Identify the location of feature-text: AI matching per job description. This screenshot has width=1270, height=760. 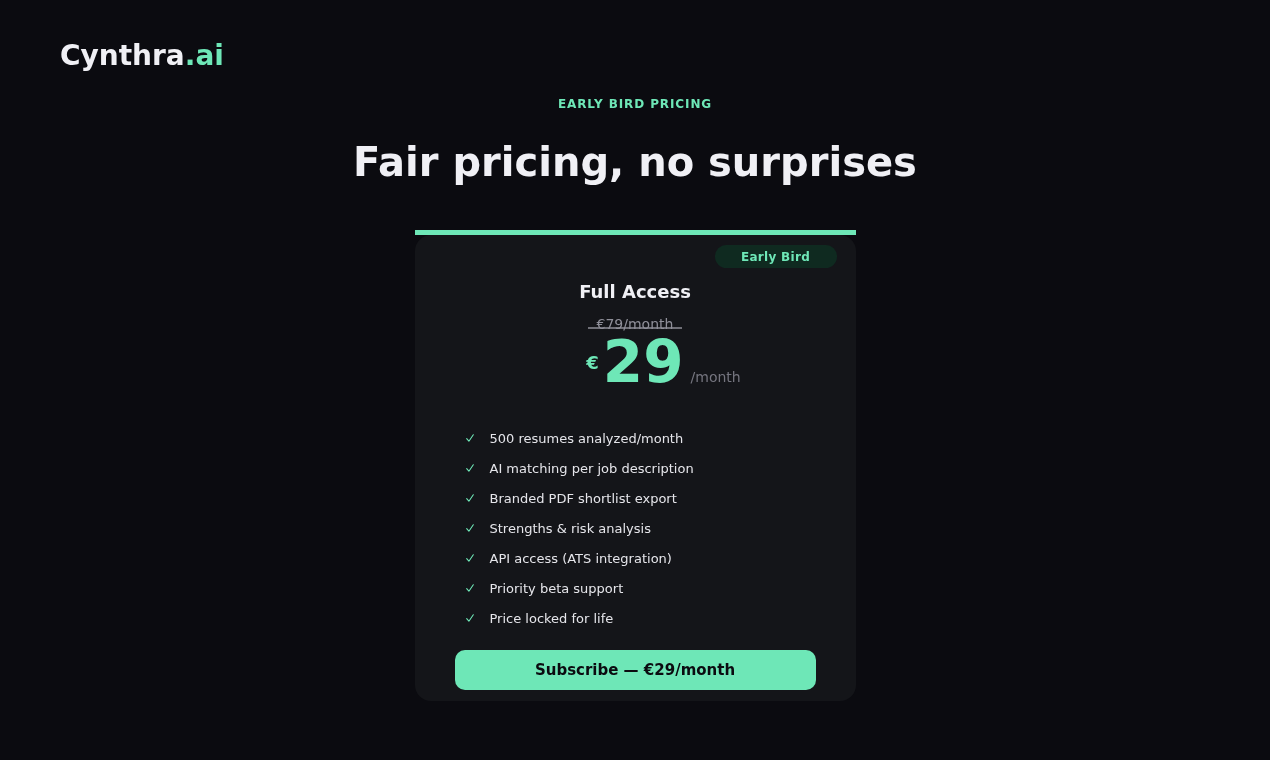
(591, 468).